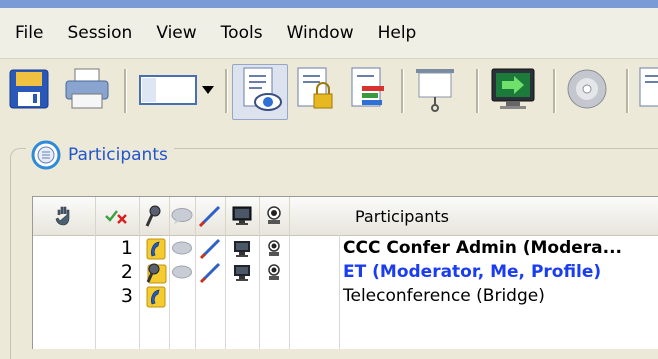  Describe the element at coordinates (99, 33) in the screenshot. I see `menu-session: Session` at that location.